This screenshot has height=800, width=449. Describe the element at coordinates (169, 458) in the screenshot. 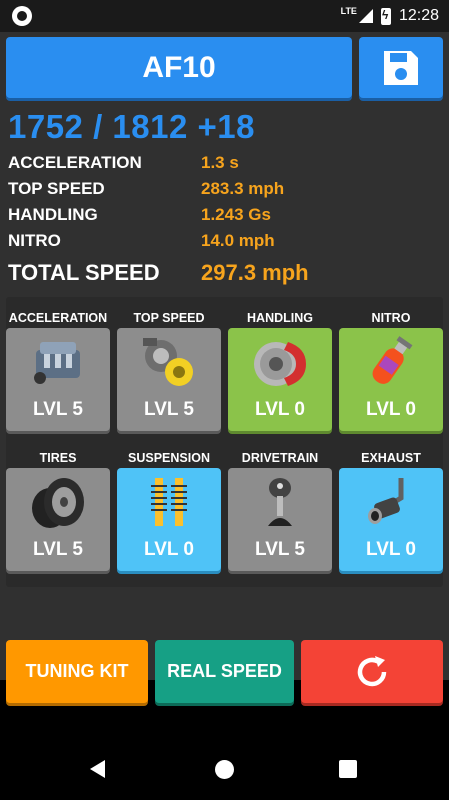

I see `upgrade-label: SUSPENSION` at that location.